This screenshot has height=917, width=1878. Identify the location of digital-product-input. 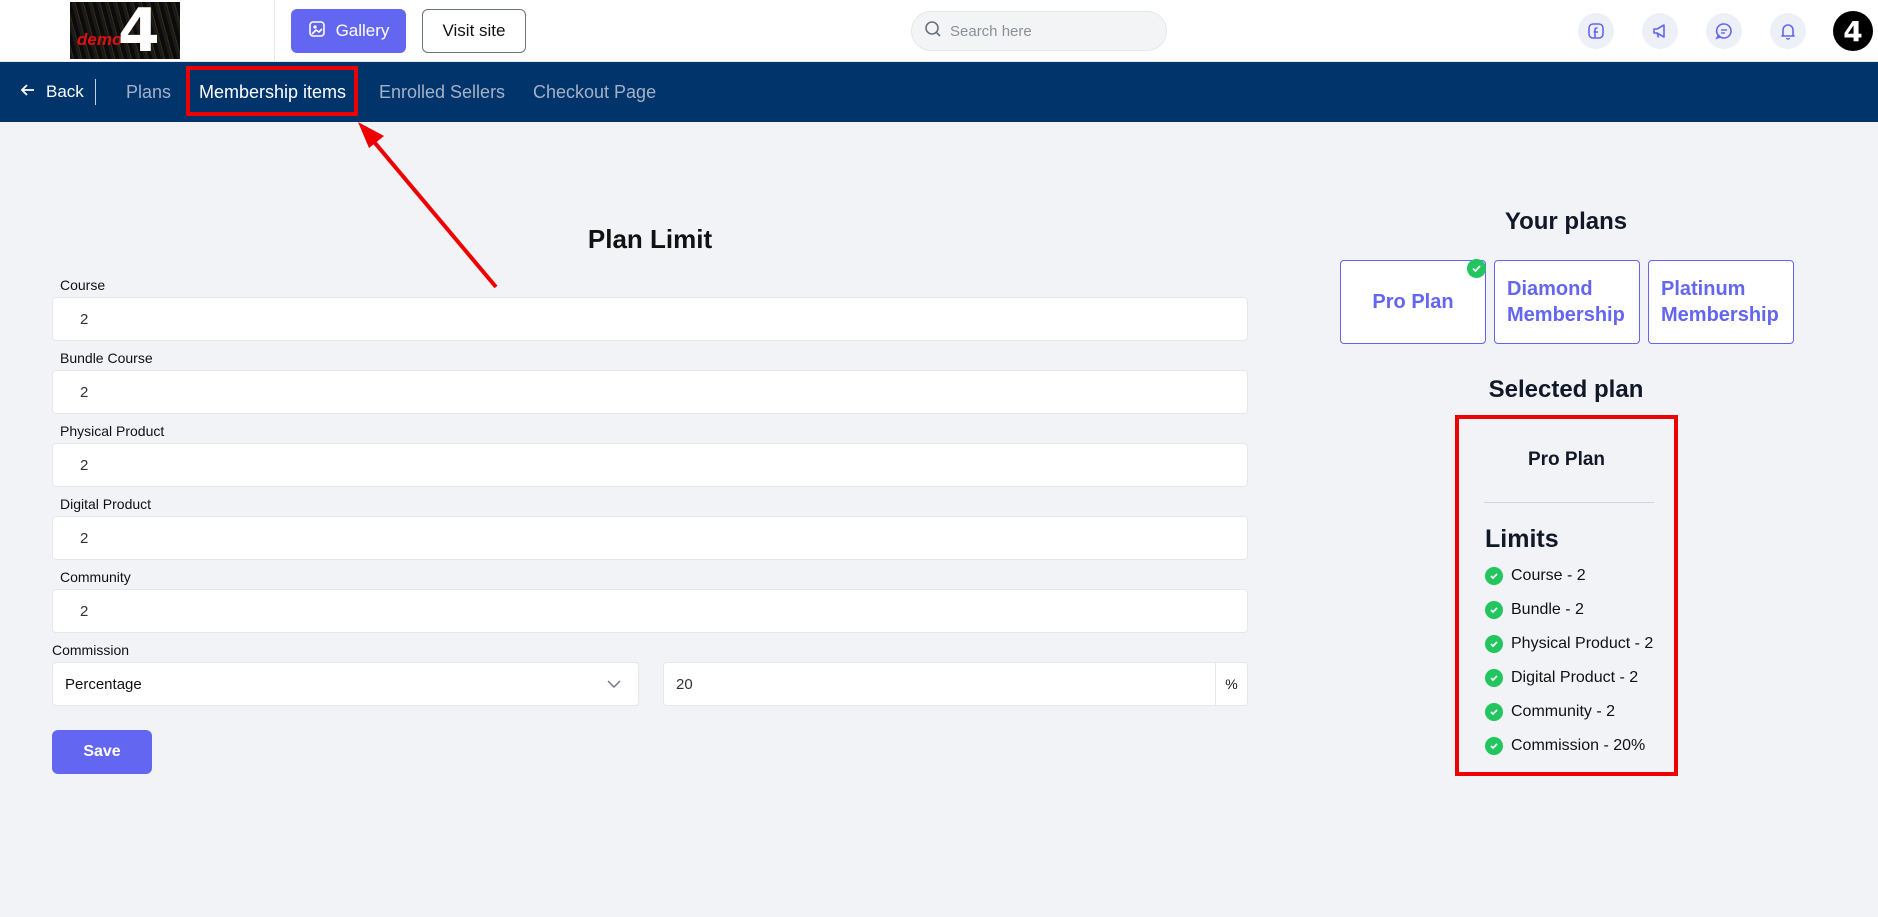
(650, 538).